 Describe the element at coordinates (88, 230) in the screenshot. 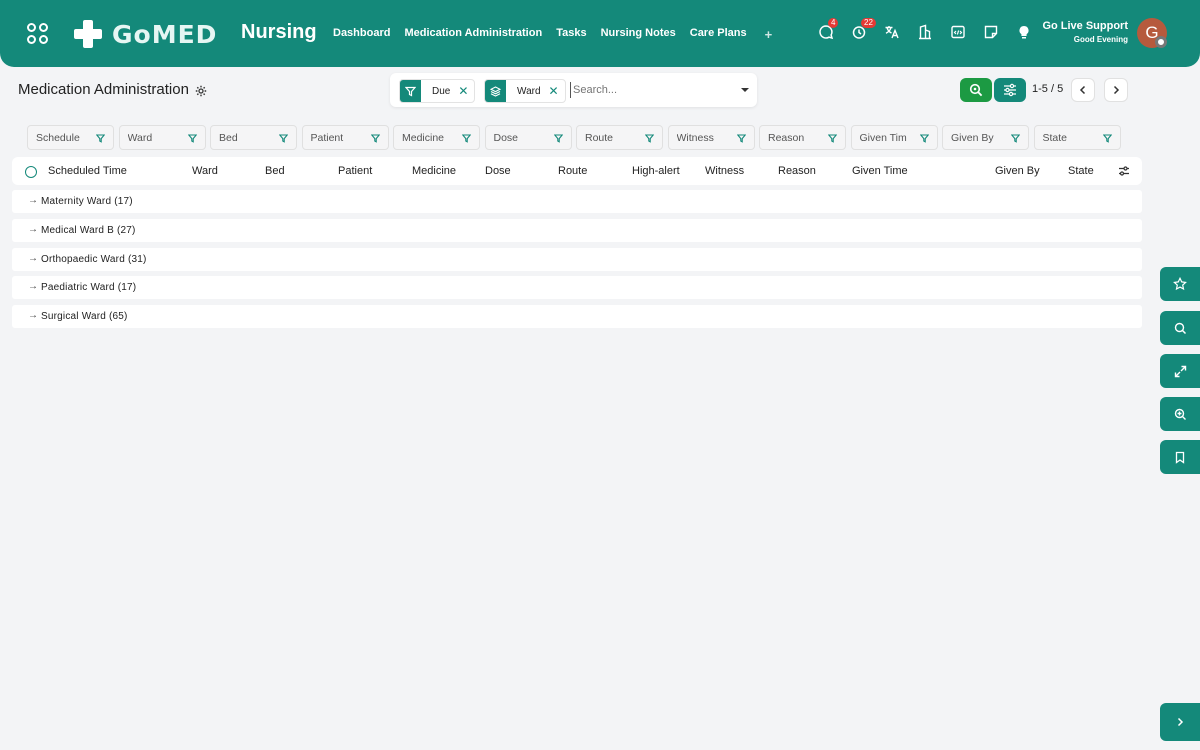

I see `group-label: Medical Ward B (27)` at that location.